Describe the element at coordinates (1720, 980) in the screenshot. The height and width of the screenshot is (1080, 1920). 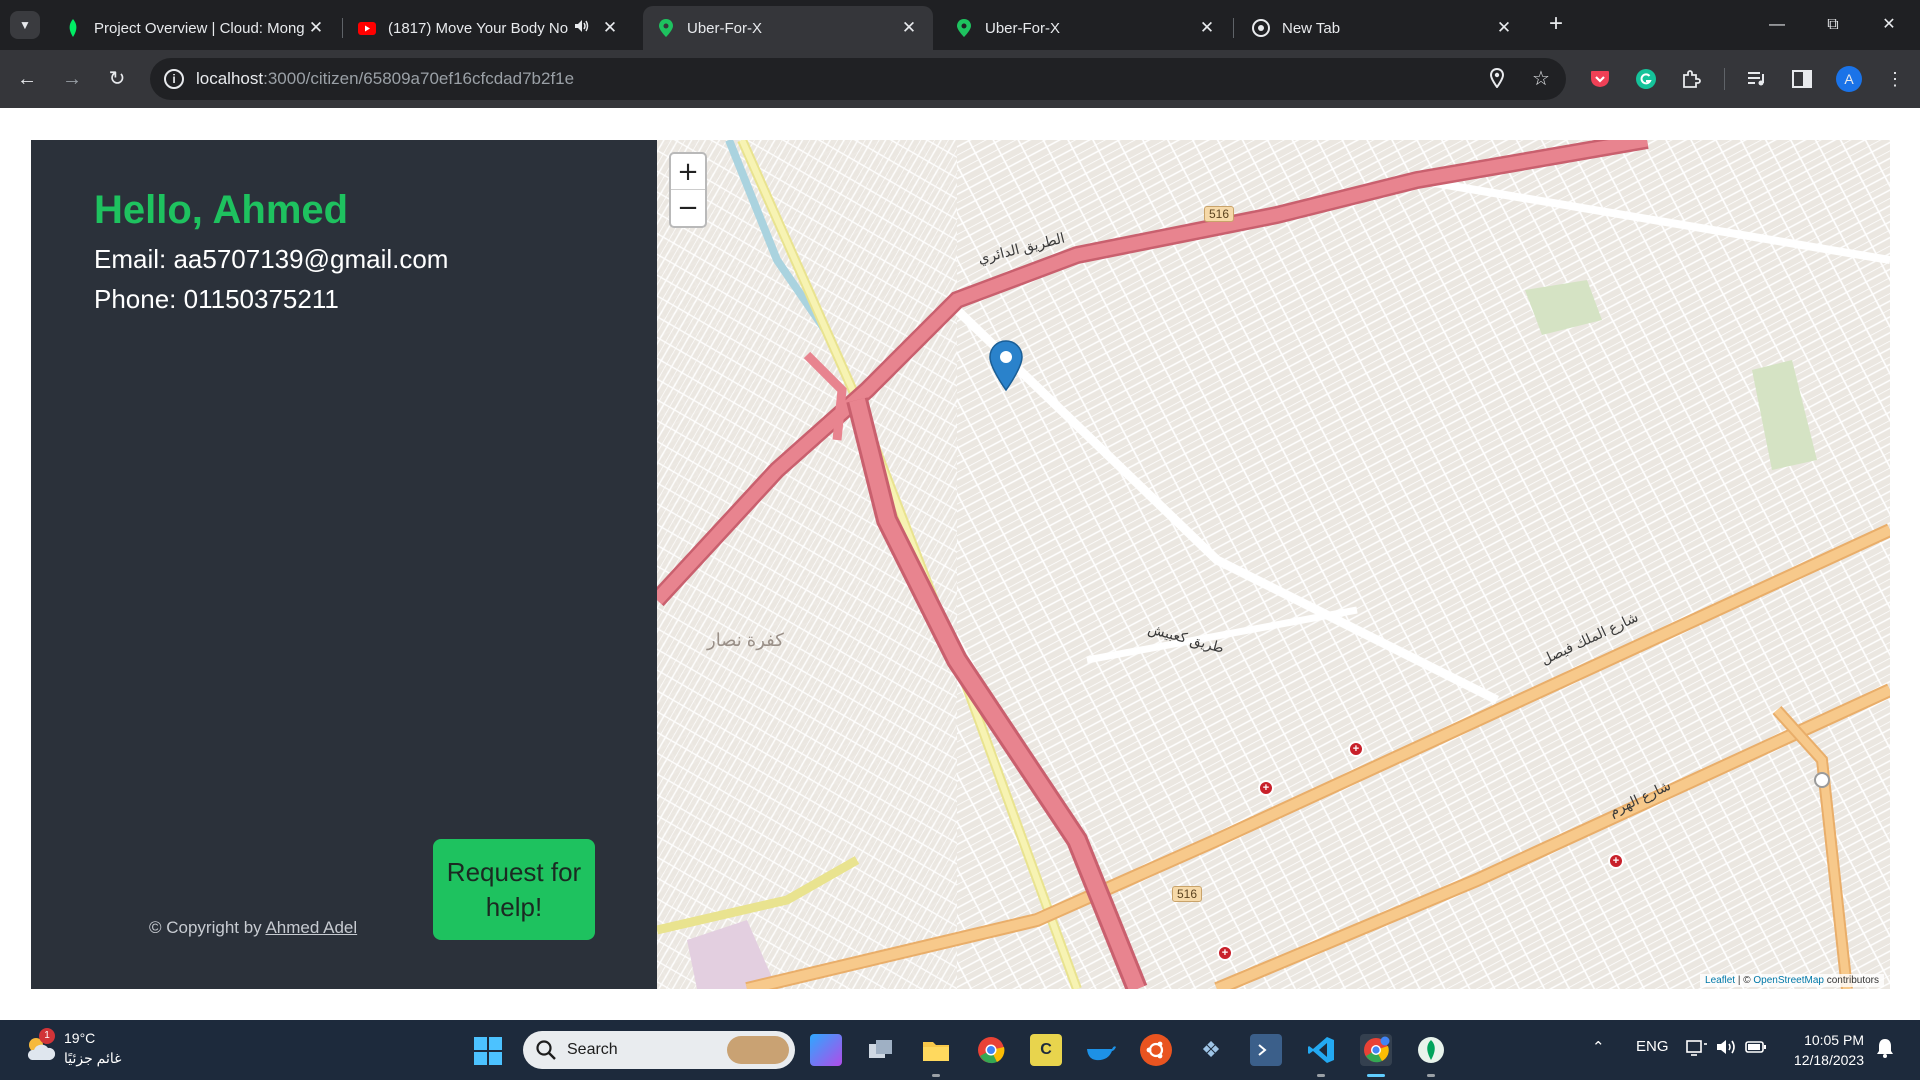
I see `leaflet-link: Leaflet` at that location.